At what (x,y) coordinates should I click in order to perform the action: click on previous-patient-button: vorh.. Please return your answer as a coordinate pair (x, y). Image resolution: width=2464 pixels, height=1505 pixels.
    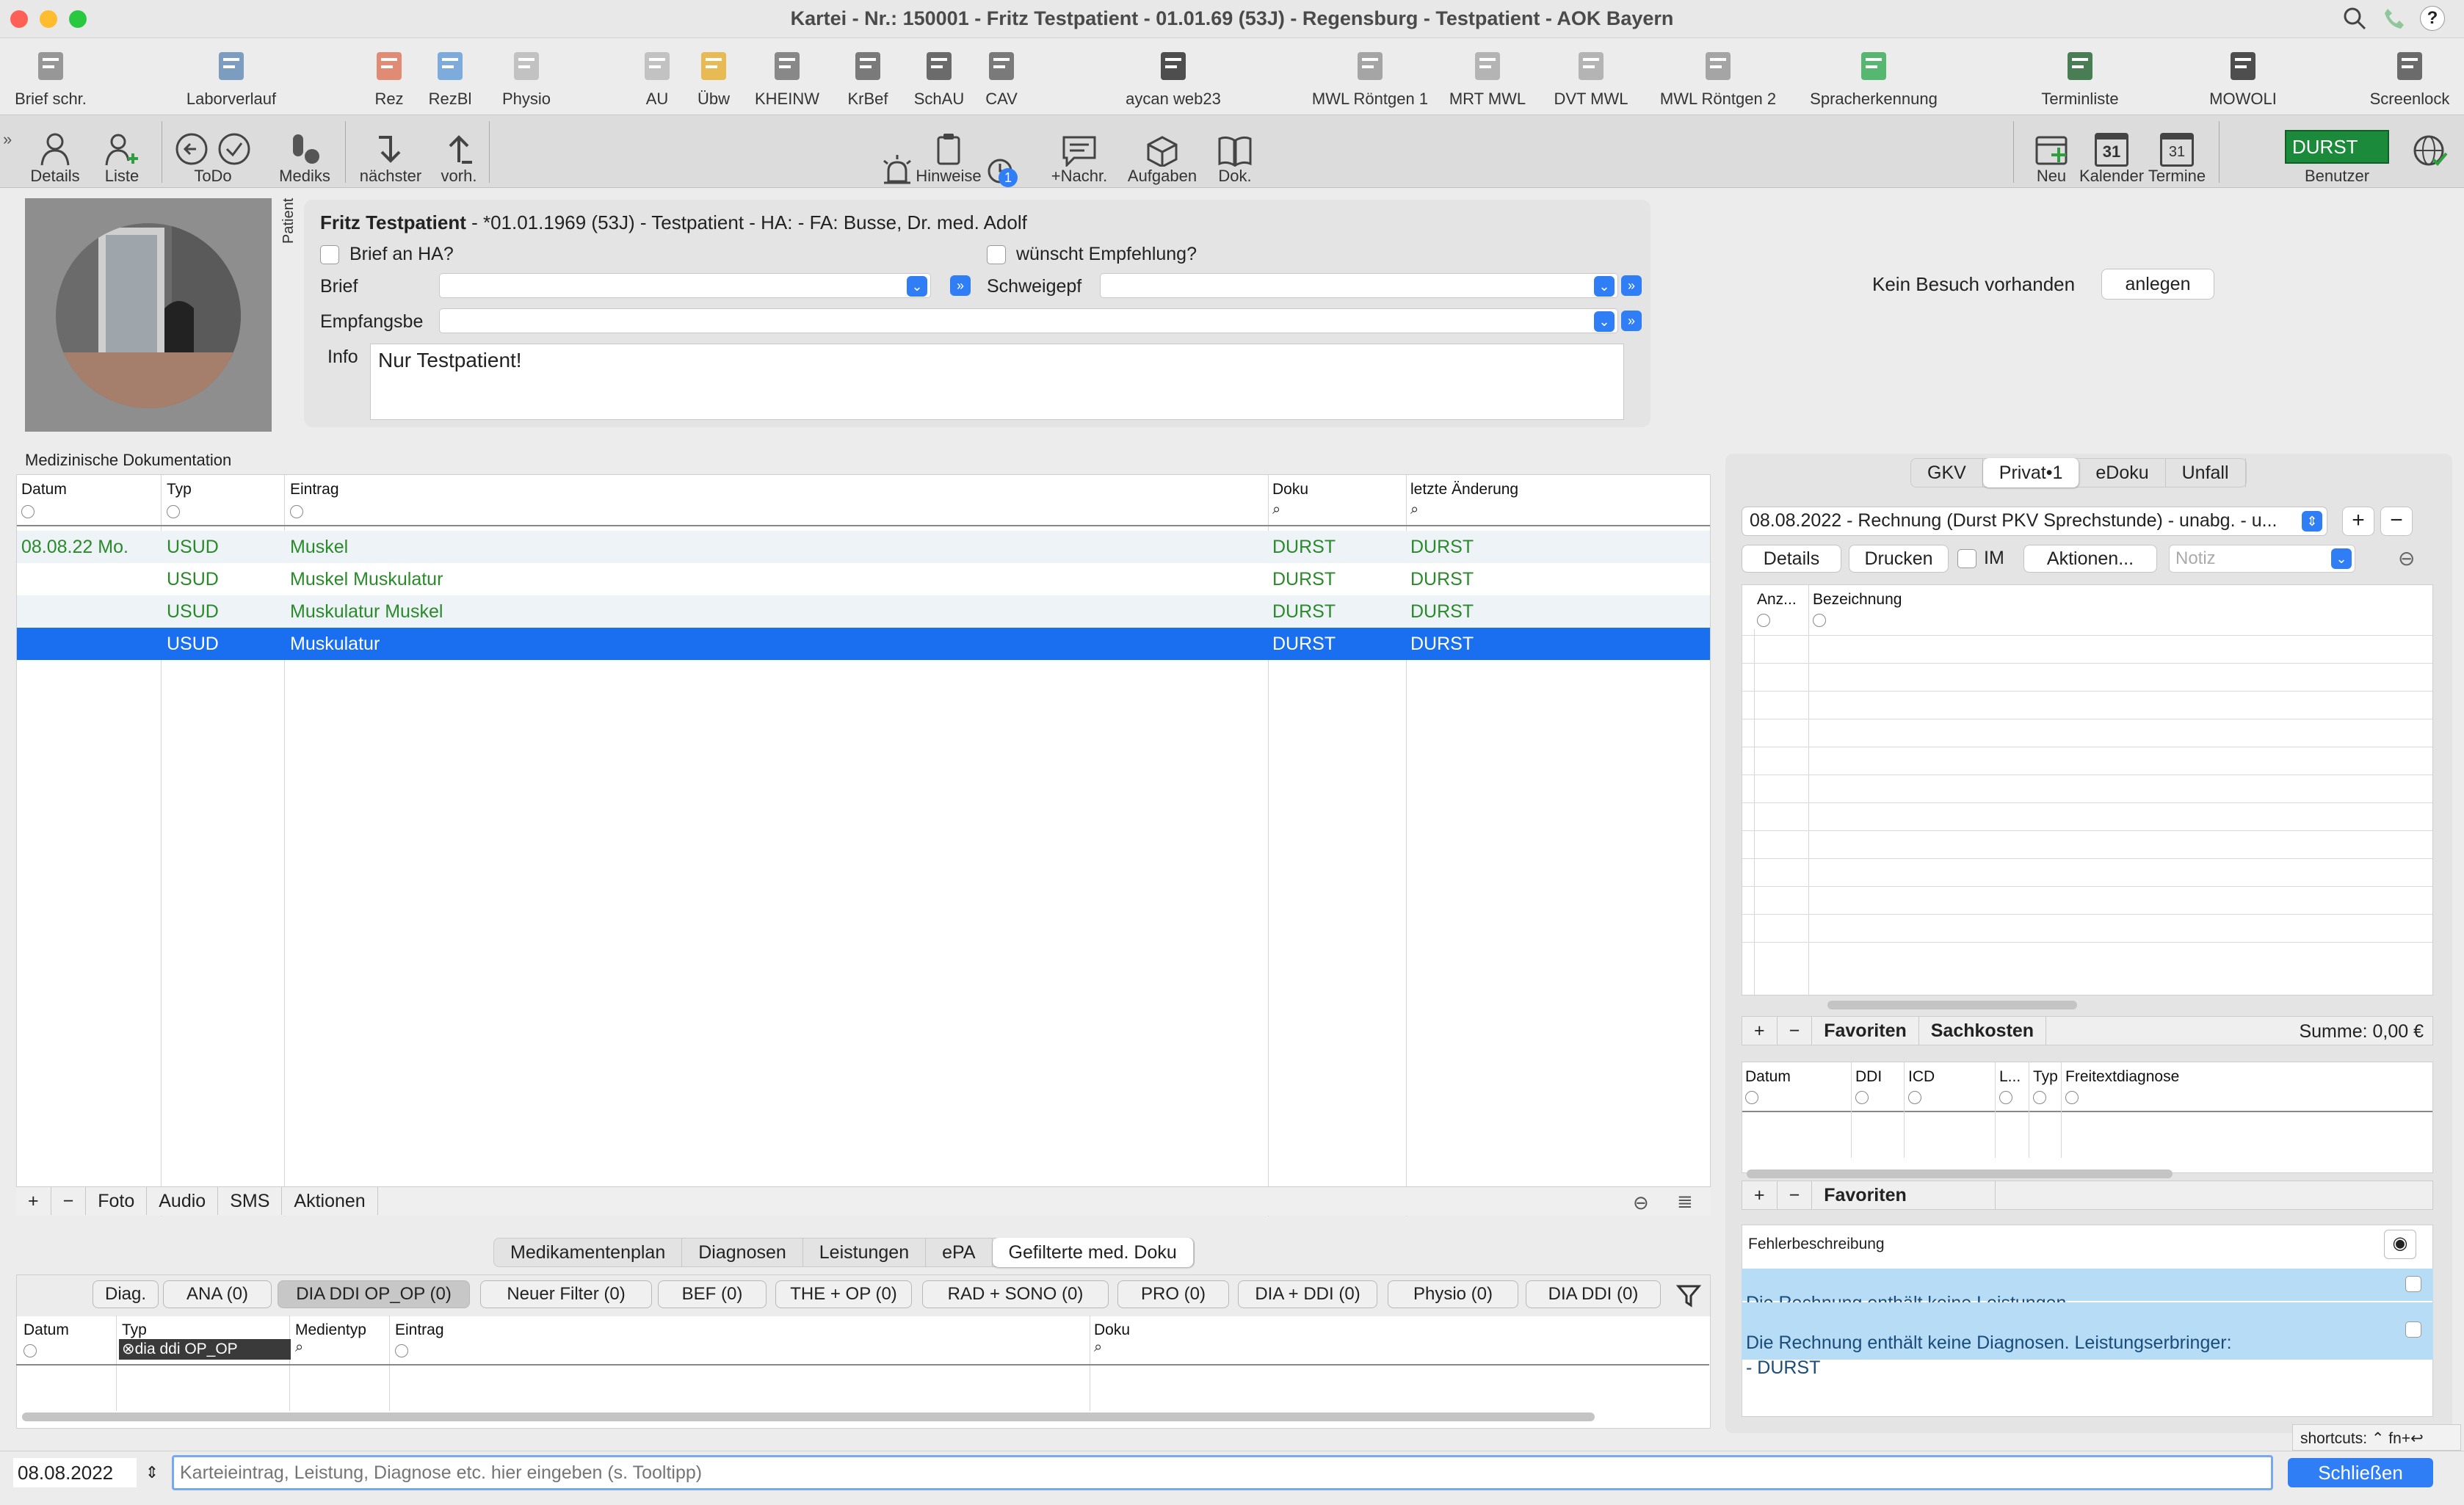
    Looking at the image, I should click on (459, 153).